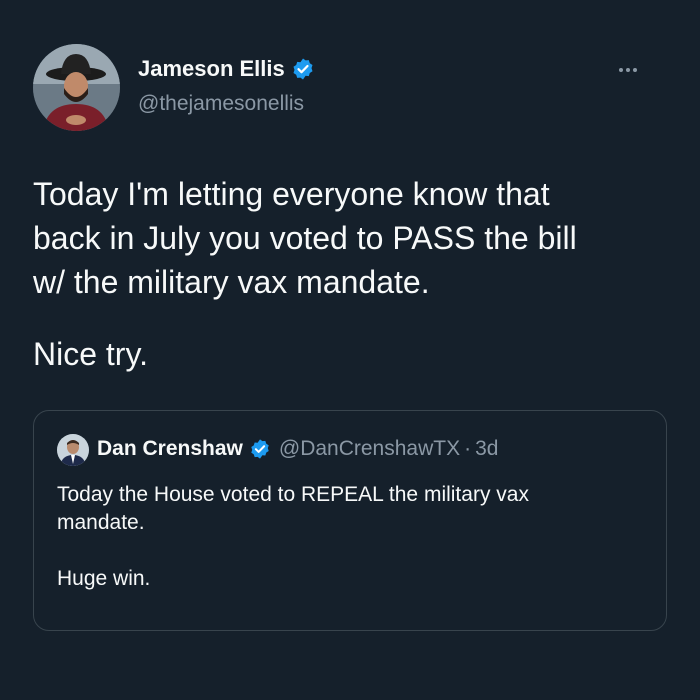 The image size is (700, 700). Describe the element at coordinates (73, 450) in the screenshot. I see `quoted-author-avatar` at that location.